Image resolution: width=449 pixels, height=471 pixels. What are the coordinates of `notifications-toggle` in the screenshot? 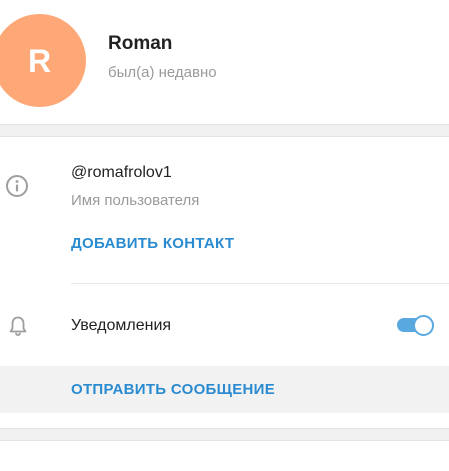 It's located at (415, 325).